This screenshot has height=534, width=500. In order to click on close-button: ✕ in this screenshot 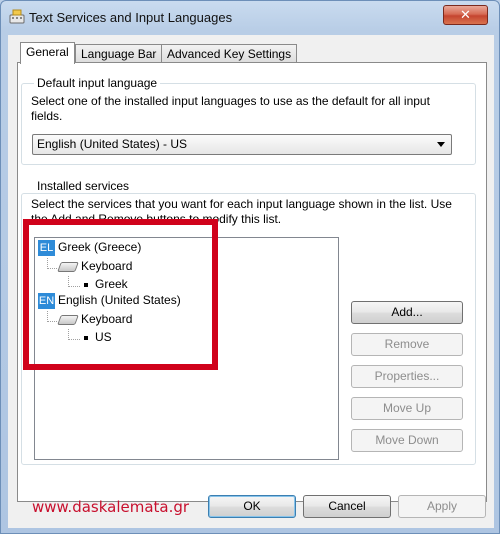, I will do `click(465, 15)`.